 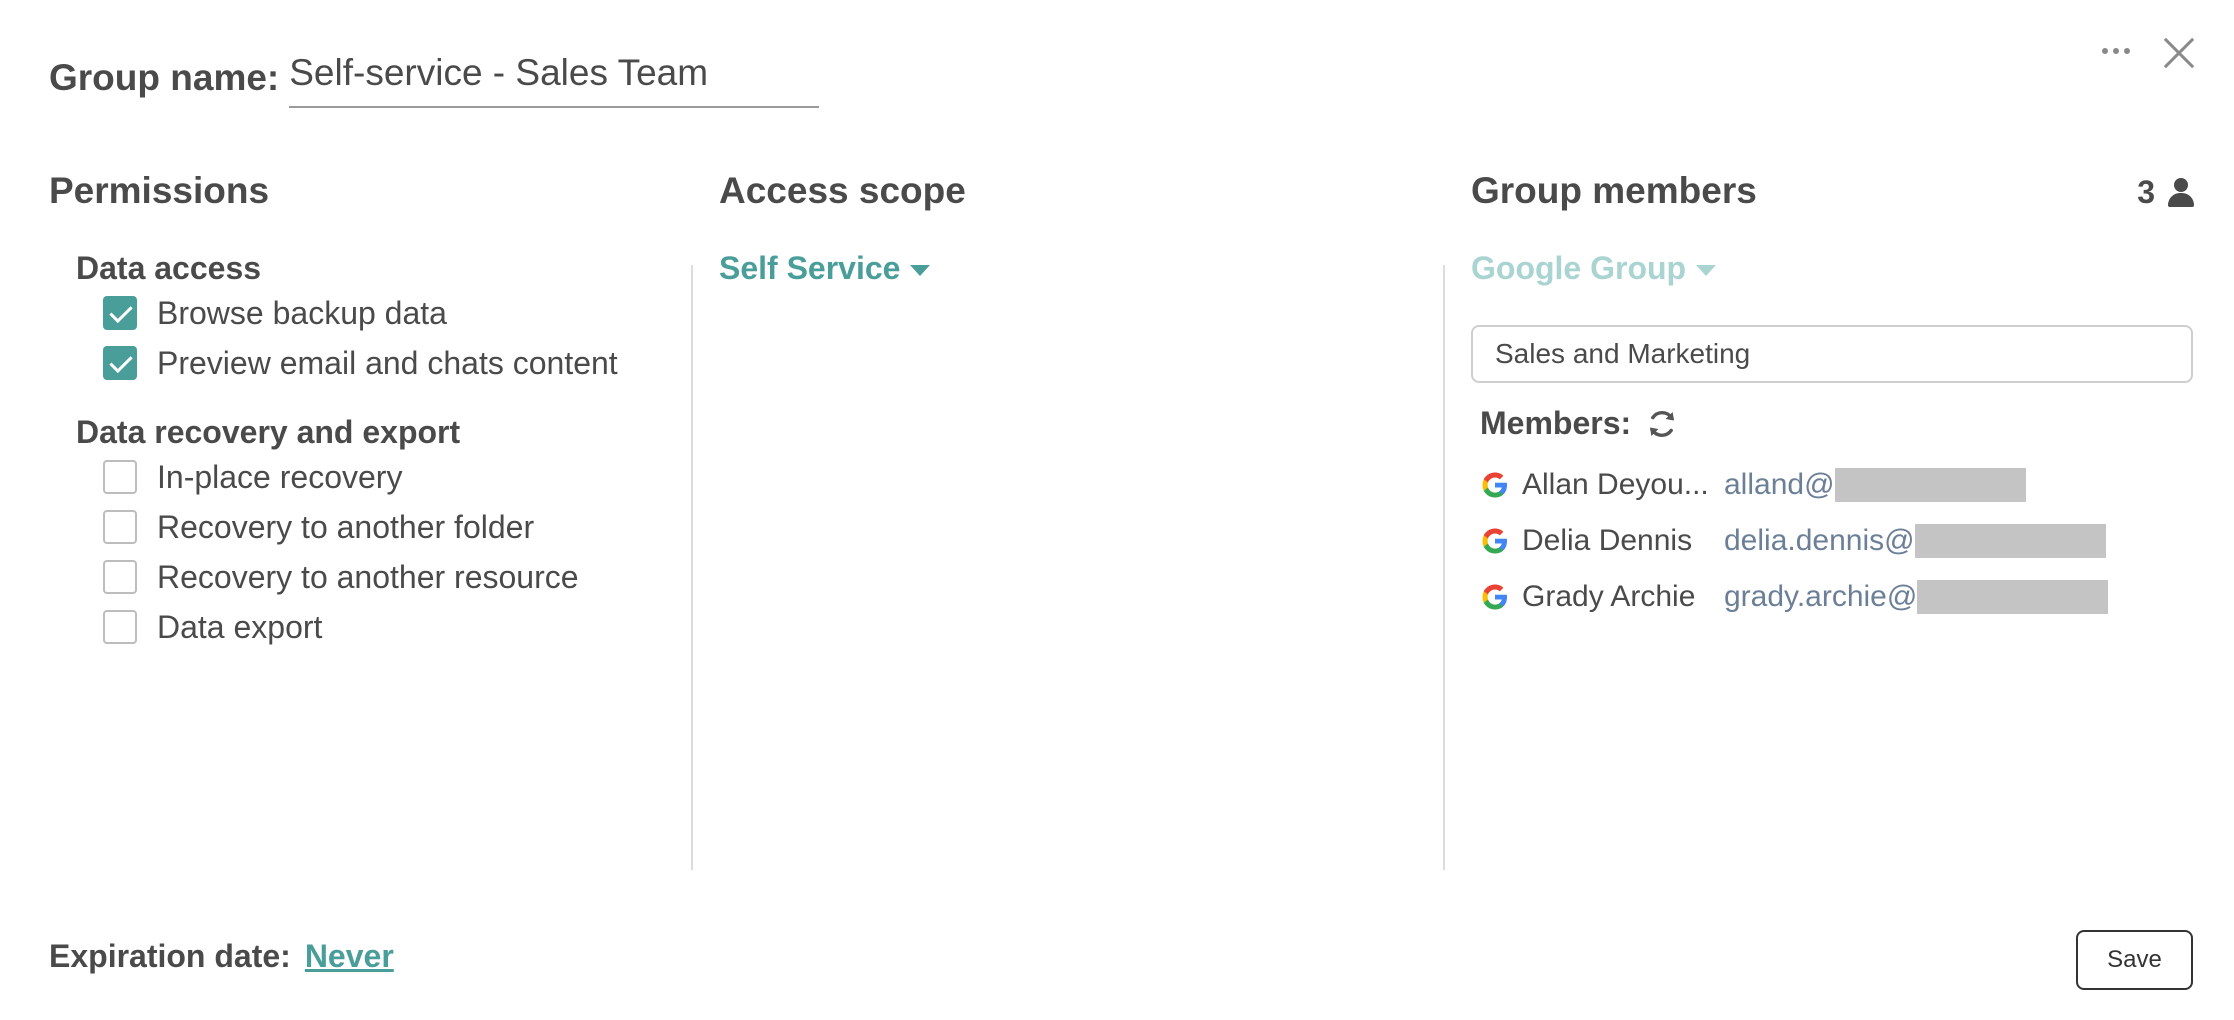 I want to click on member-count-value: 3, so click(x=2146, y=192).